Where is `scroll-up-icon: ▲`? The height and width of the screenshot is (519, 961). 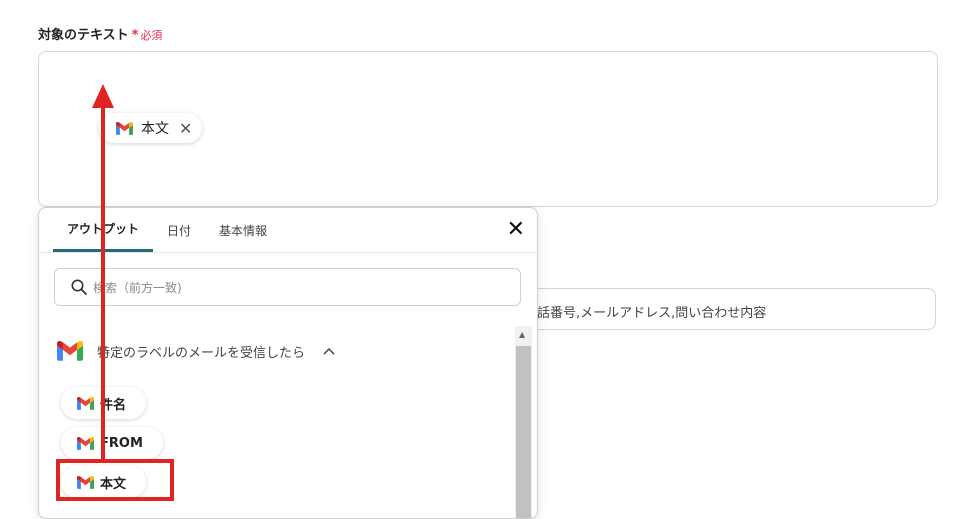
scroll-up-icon: ▲ is located at coordinates (522, 334).